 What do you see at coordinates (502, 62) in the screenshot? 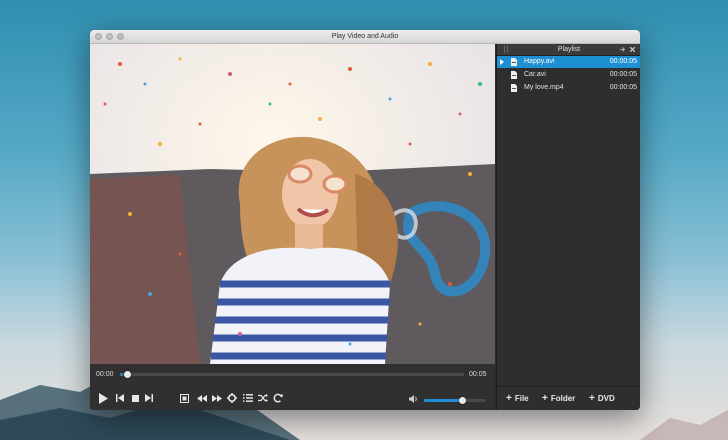
I see `playing-indicator-icon` at bounding box center [502, 62].